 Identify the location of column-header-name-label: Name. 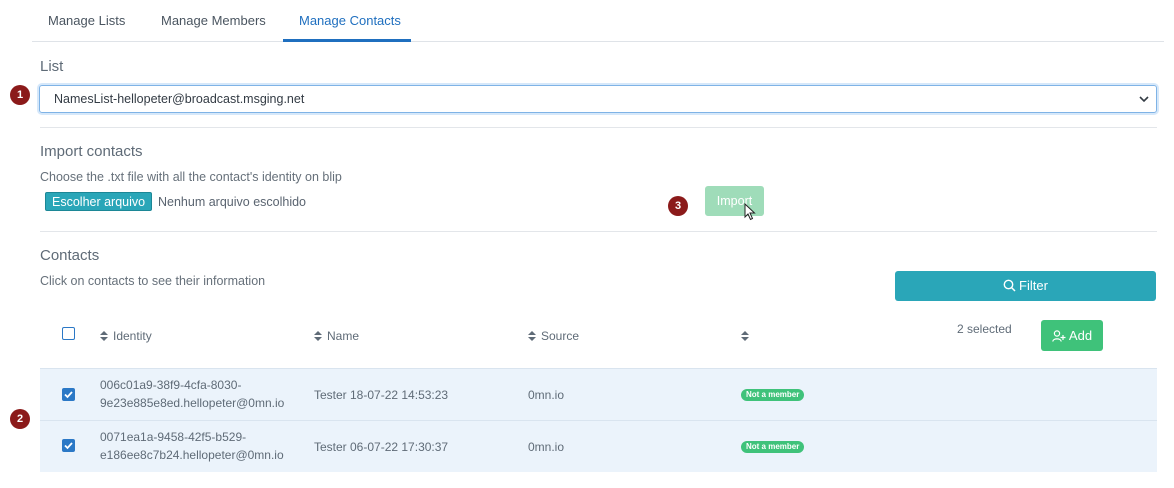
(343, 336).